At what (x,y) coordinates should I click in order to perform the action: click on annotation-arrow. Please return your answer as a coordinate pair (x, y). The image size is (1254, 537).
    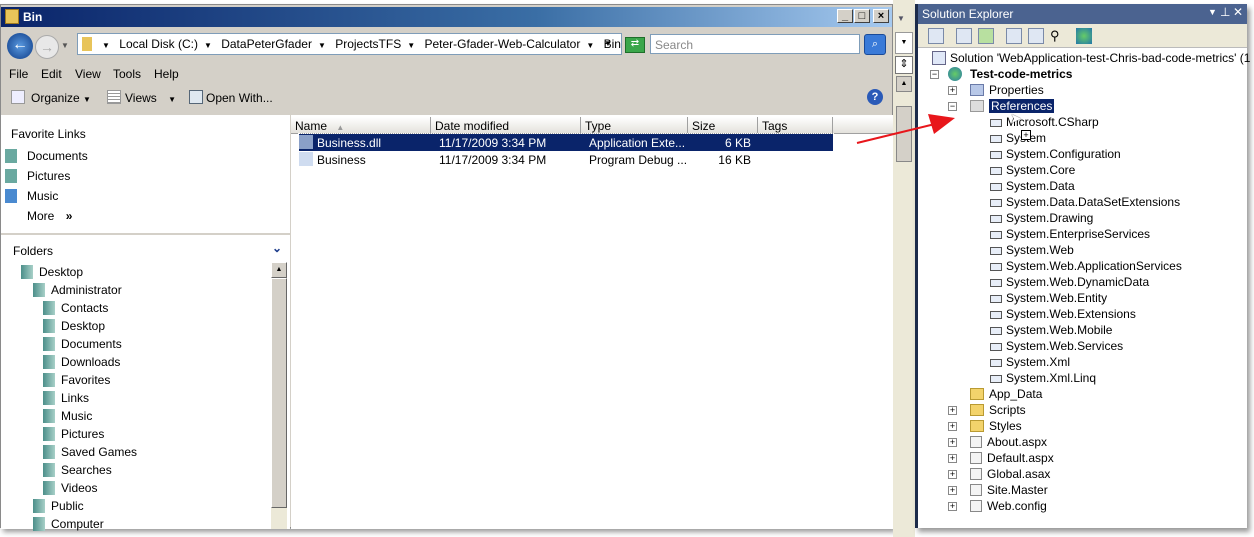
    Looking at the image, I should click on (905, 129).